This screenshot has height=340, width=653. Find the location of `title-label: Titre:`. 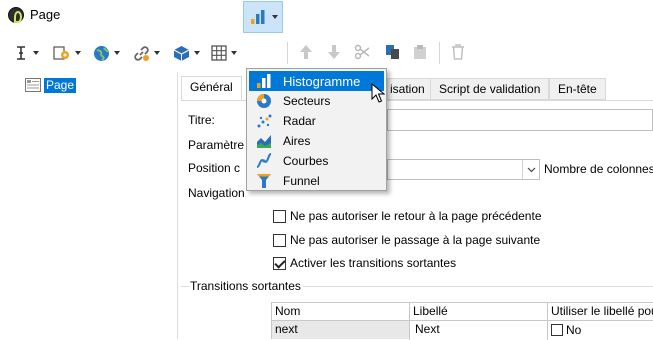

title-label: Titre: is located at coordinates (201, 120).